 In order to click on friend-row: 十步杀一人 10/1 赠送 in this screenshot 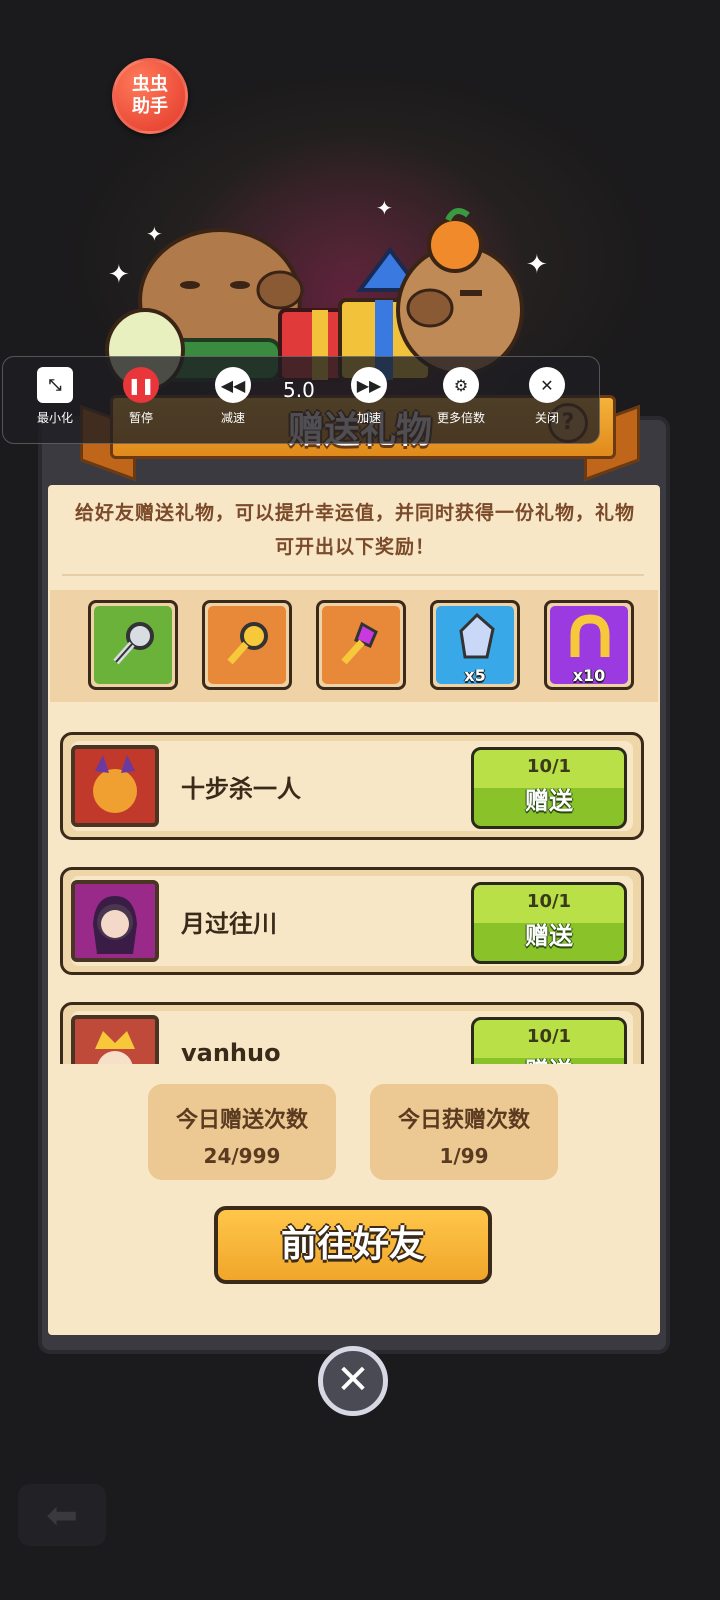, I will do `click(352, 786)`.